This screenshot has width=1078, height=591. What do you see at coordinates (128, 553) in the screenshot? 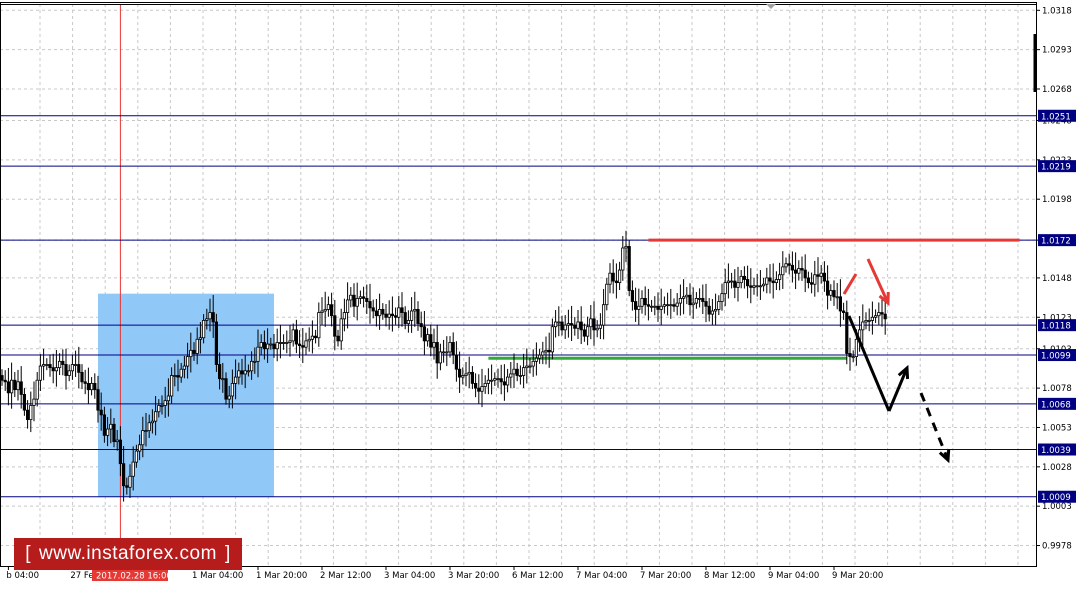
I see `watermark-text: www.instaforex.com` at bounding box center [128, 553].